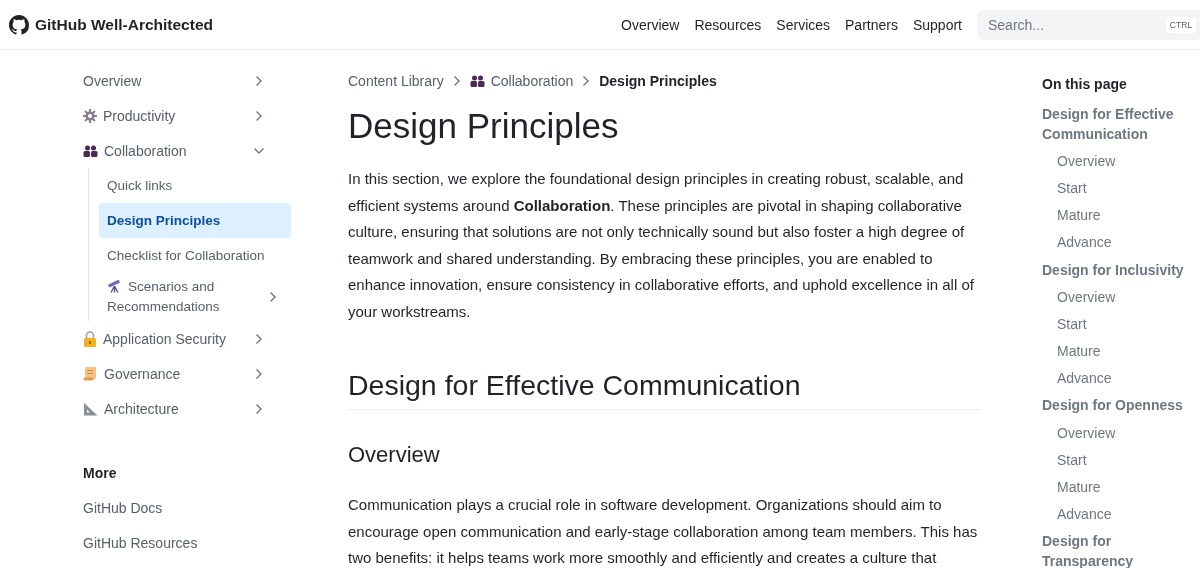 Image resolution: width=1200 pixels, height=568 pixels. I want to click on sidebar-item: Overview, so click(175, 80).